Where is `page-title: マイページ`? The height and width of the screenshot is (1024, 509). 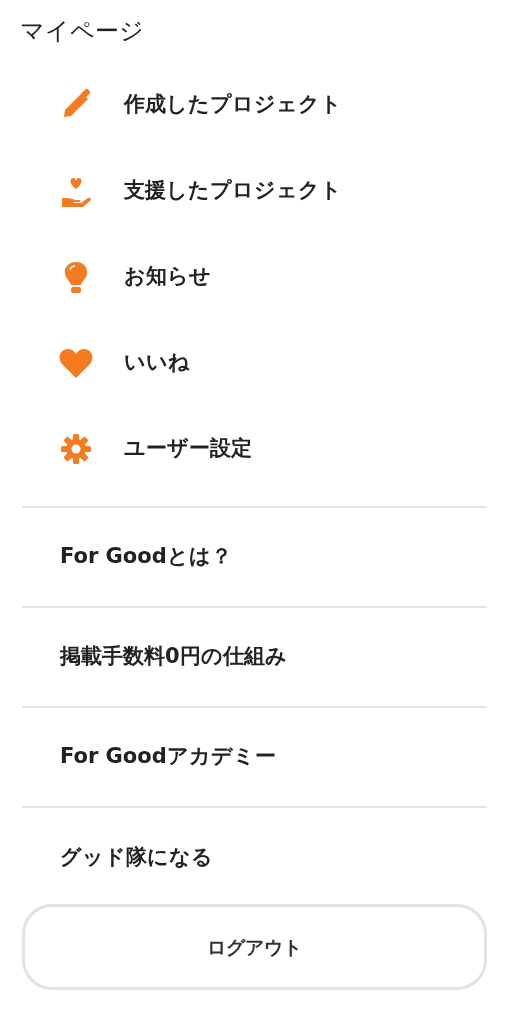
page-title: マイページ is located at coordinates (82, 31).